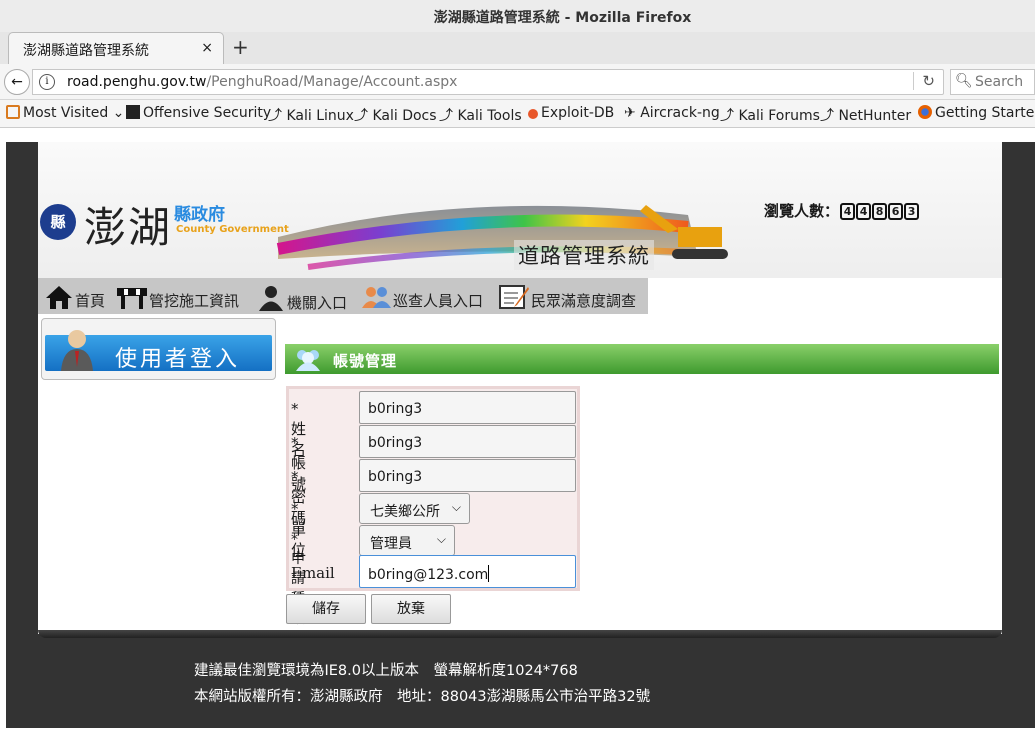  Describe the element at coordinates (422, 697) in the screenshot. I see `footer-line-copyright: 本網站版權所有：澎湖縣政府 地址：88043澎湖縣馬公市治平路32號` at that location.